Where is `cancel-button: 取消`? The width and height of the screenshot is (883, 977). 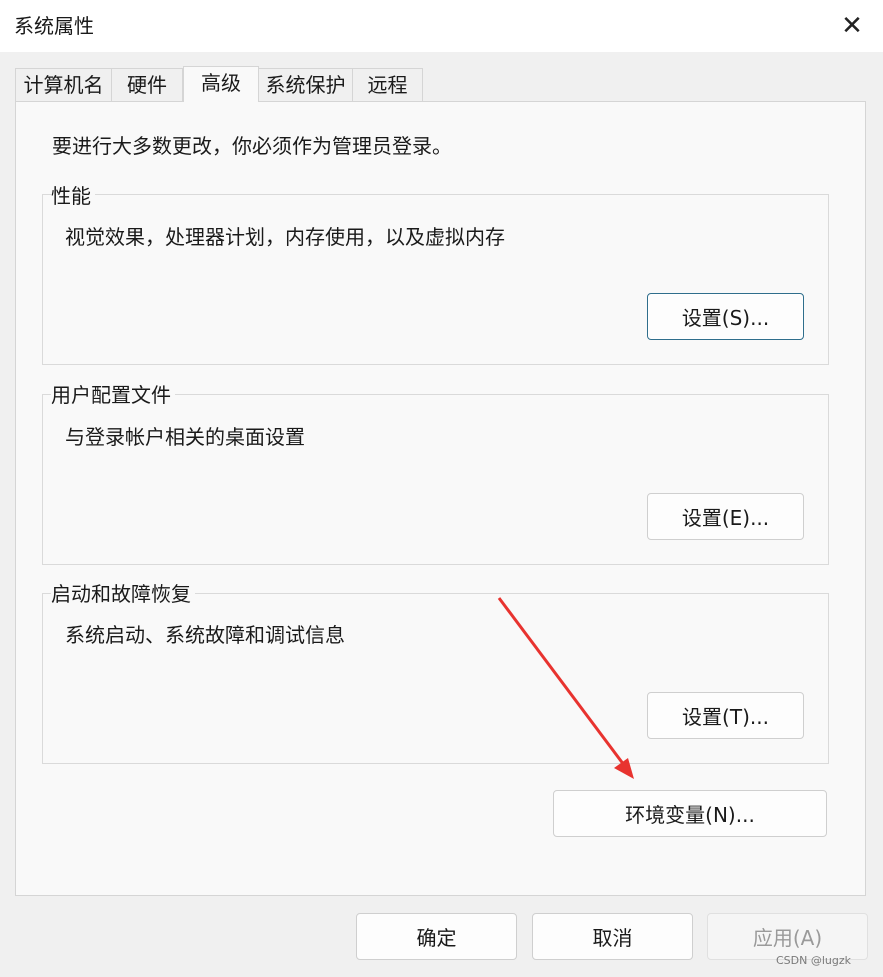
cancel-button: 取消 is located at coordinates (612, 936).